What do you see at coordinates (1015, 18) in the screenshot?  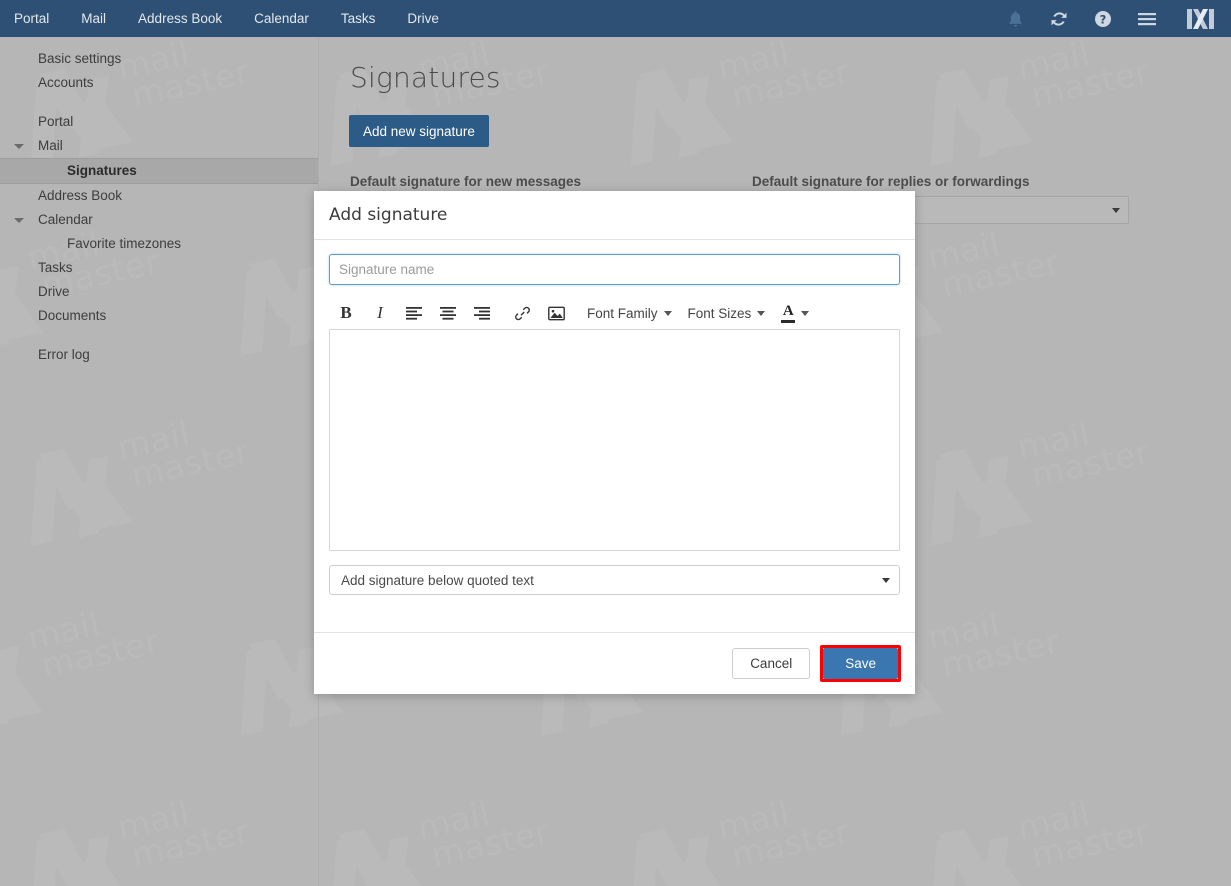 I see `notification-bell-icon` at bounding box center [1015, 18].